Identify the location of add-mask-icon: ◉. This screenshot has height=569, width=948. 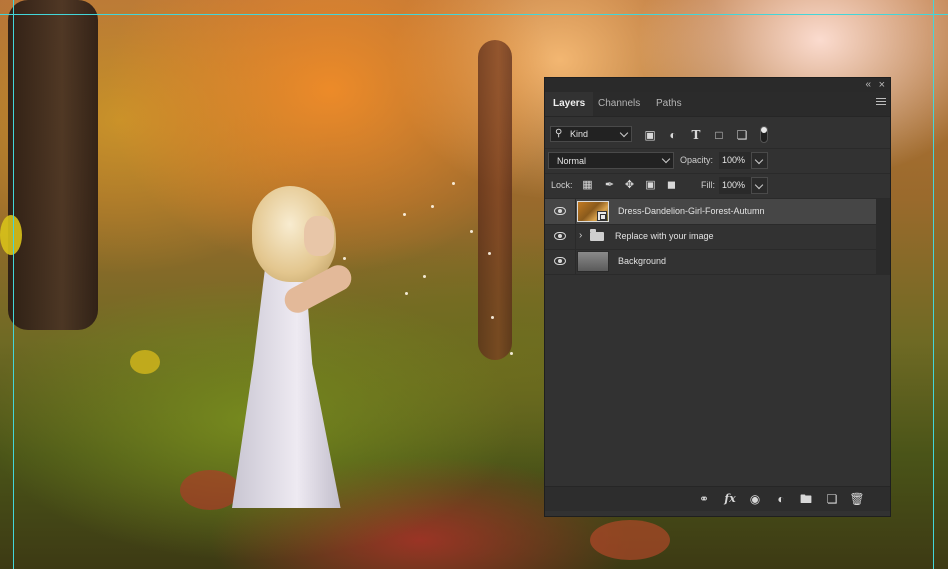
(755, 499).